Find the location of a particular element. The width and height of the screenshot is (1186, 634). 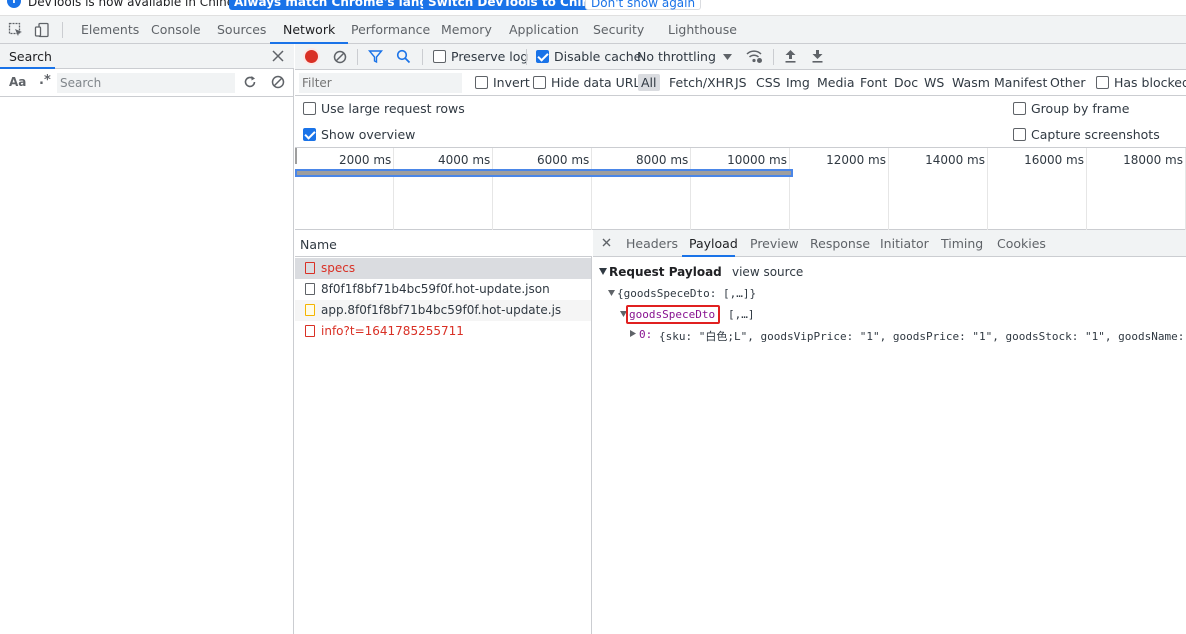

device-toolbar-icon is located at coordinates (42, 30).